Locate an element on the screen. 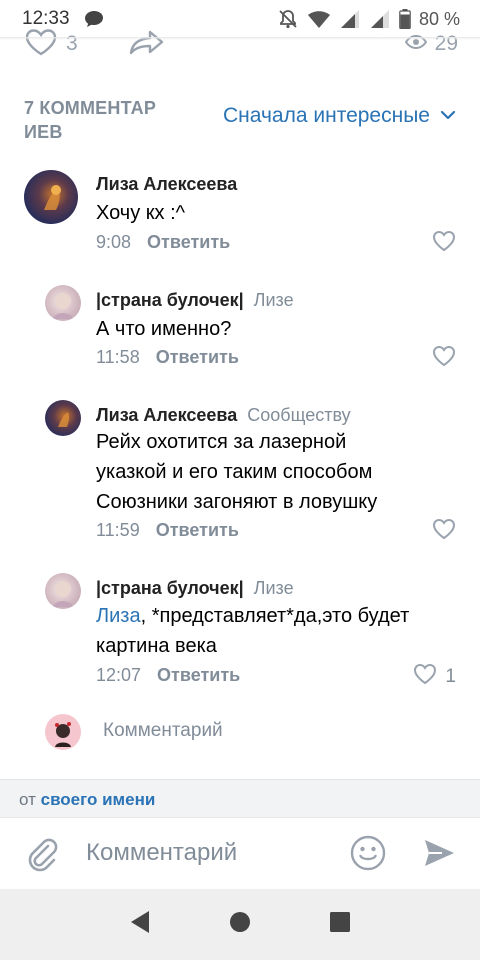 The height and width of the screenshot is (960, 480). system-nav-bar is located at coordinates (240, 924).